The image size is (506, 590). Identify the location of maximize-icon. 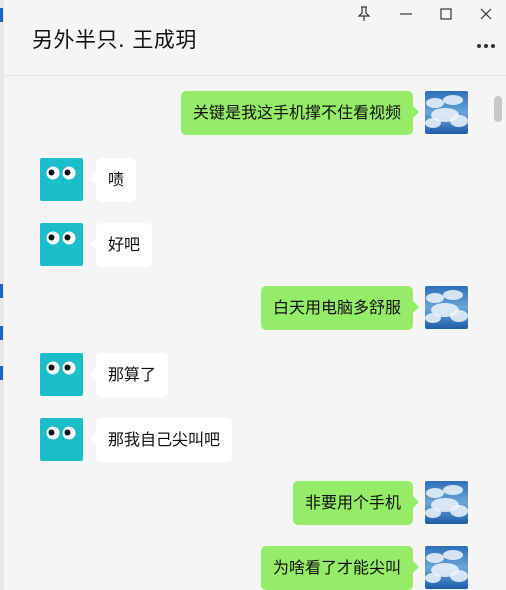
(446, 14).